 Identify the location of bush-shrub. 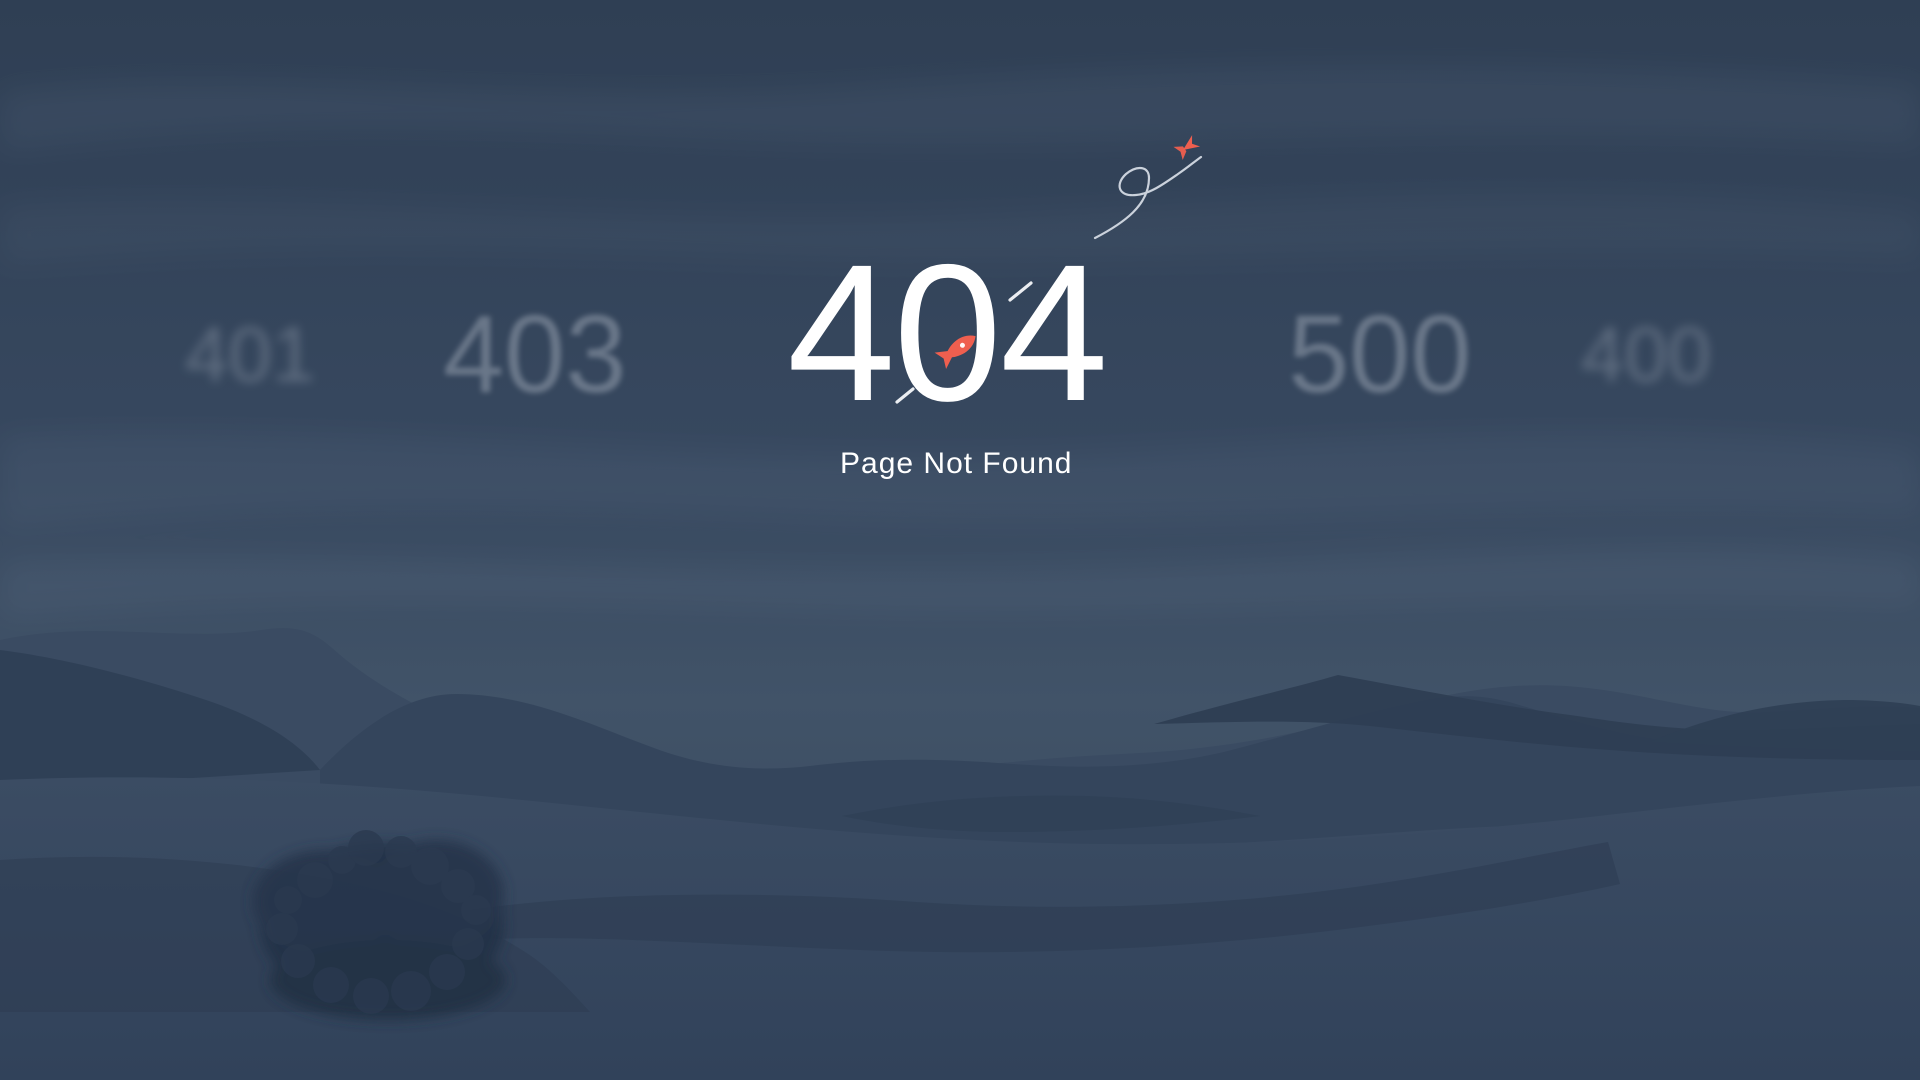
(379, 925).